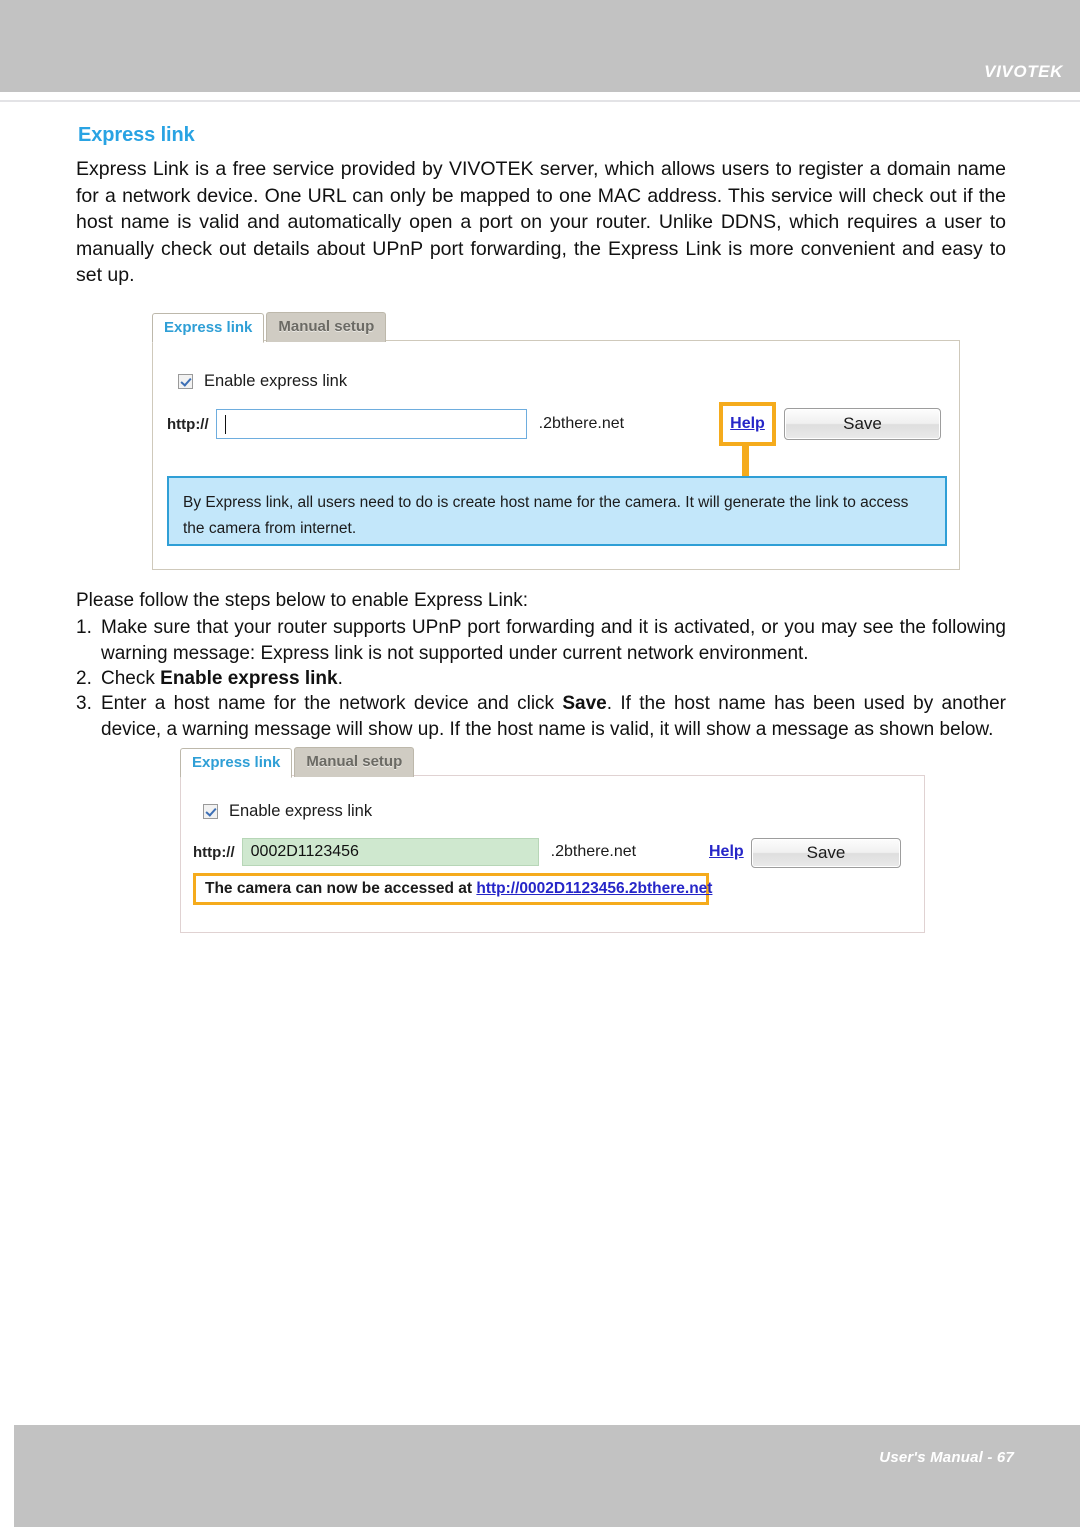  Describe the element at coordinates (946, 1457) in the screenshot. I see `footer-manual-label: User's Manual - 67` at that location.